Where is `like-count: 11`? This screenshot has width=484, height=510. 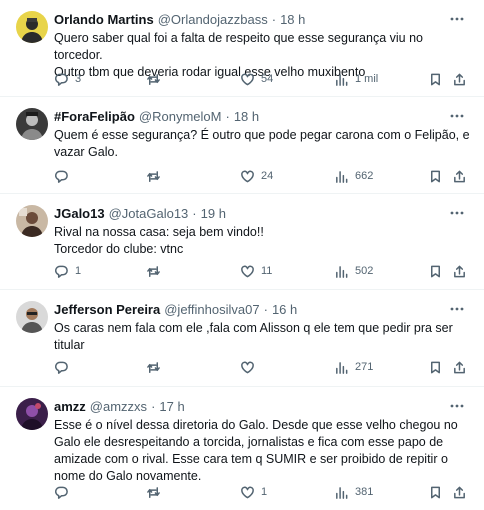
like-count: 11 is located at coordinates (267, 271).